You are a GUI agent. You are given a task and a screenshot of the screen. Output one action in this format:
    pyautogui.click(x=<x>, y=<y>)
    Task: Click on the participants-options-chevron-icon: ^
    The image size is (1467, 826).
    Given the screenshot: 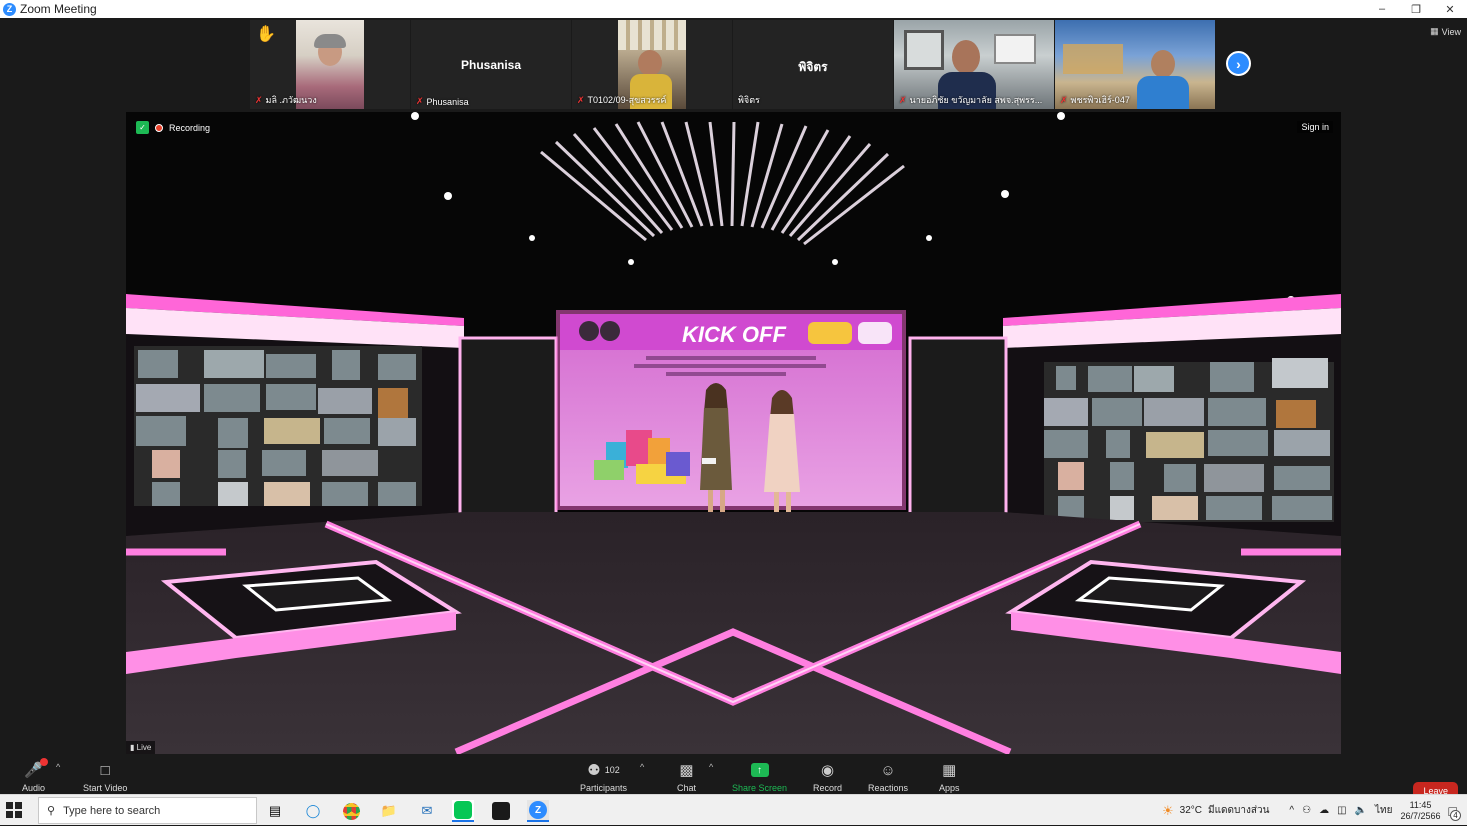 What is the action you would take?
    pyautogui.click(x=642, y=767)
    